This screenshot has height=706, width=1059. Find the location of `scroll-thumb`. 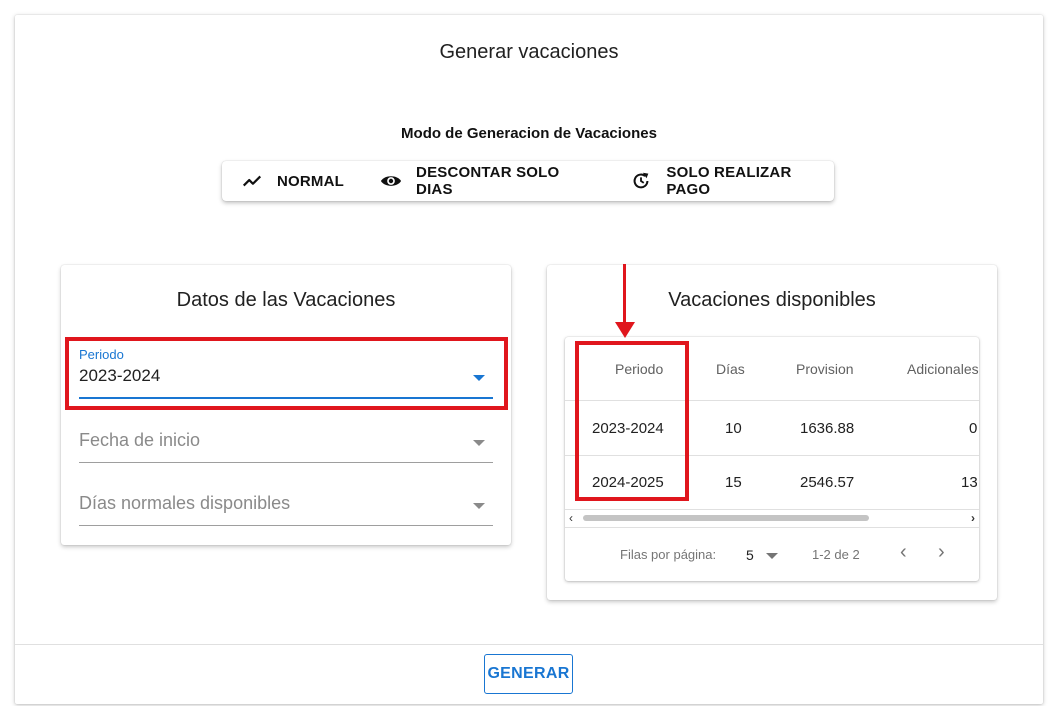

scroll-thumb is located at coordinates (726, 518).